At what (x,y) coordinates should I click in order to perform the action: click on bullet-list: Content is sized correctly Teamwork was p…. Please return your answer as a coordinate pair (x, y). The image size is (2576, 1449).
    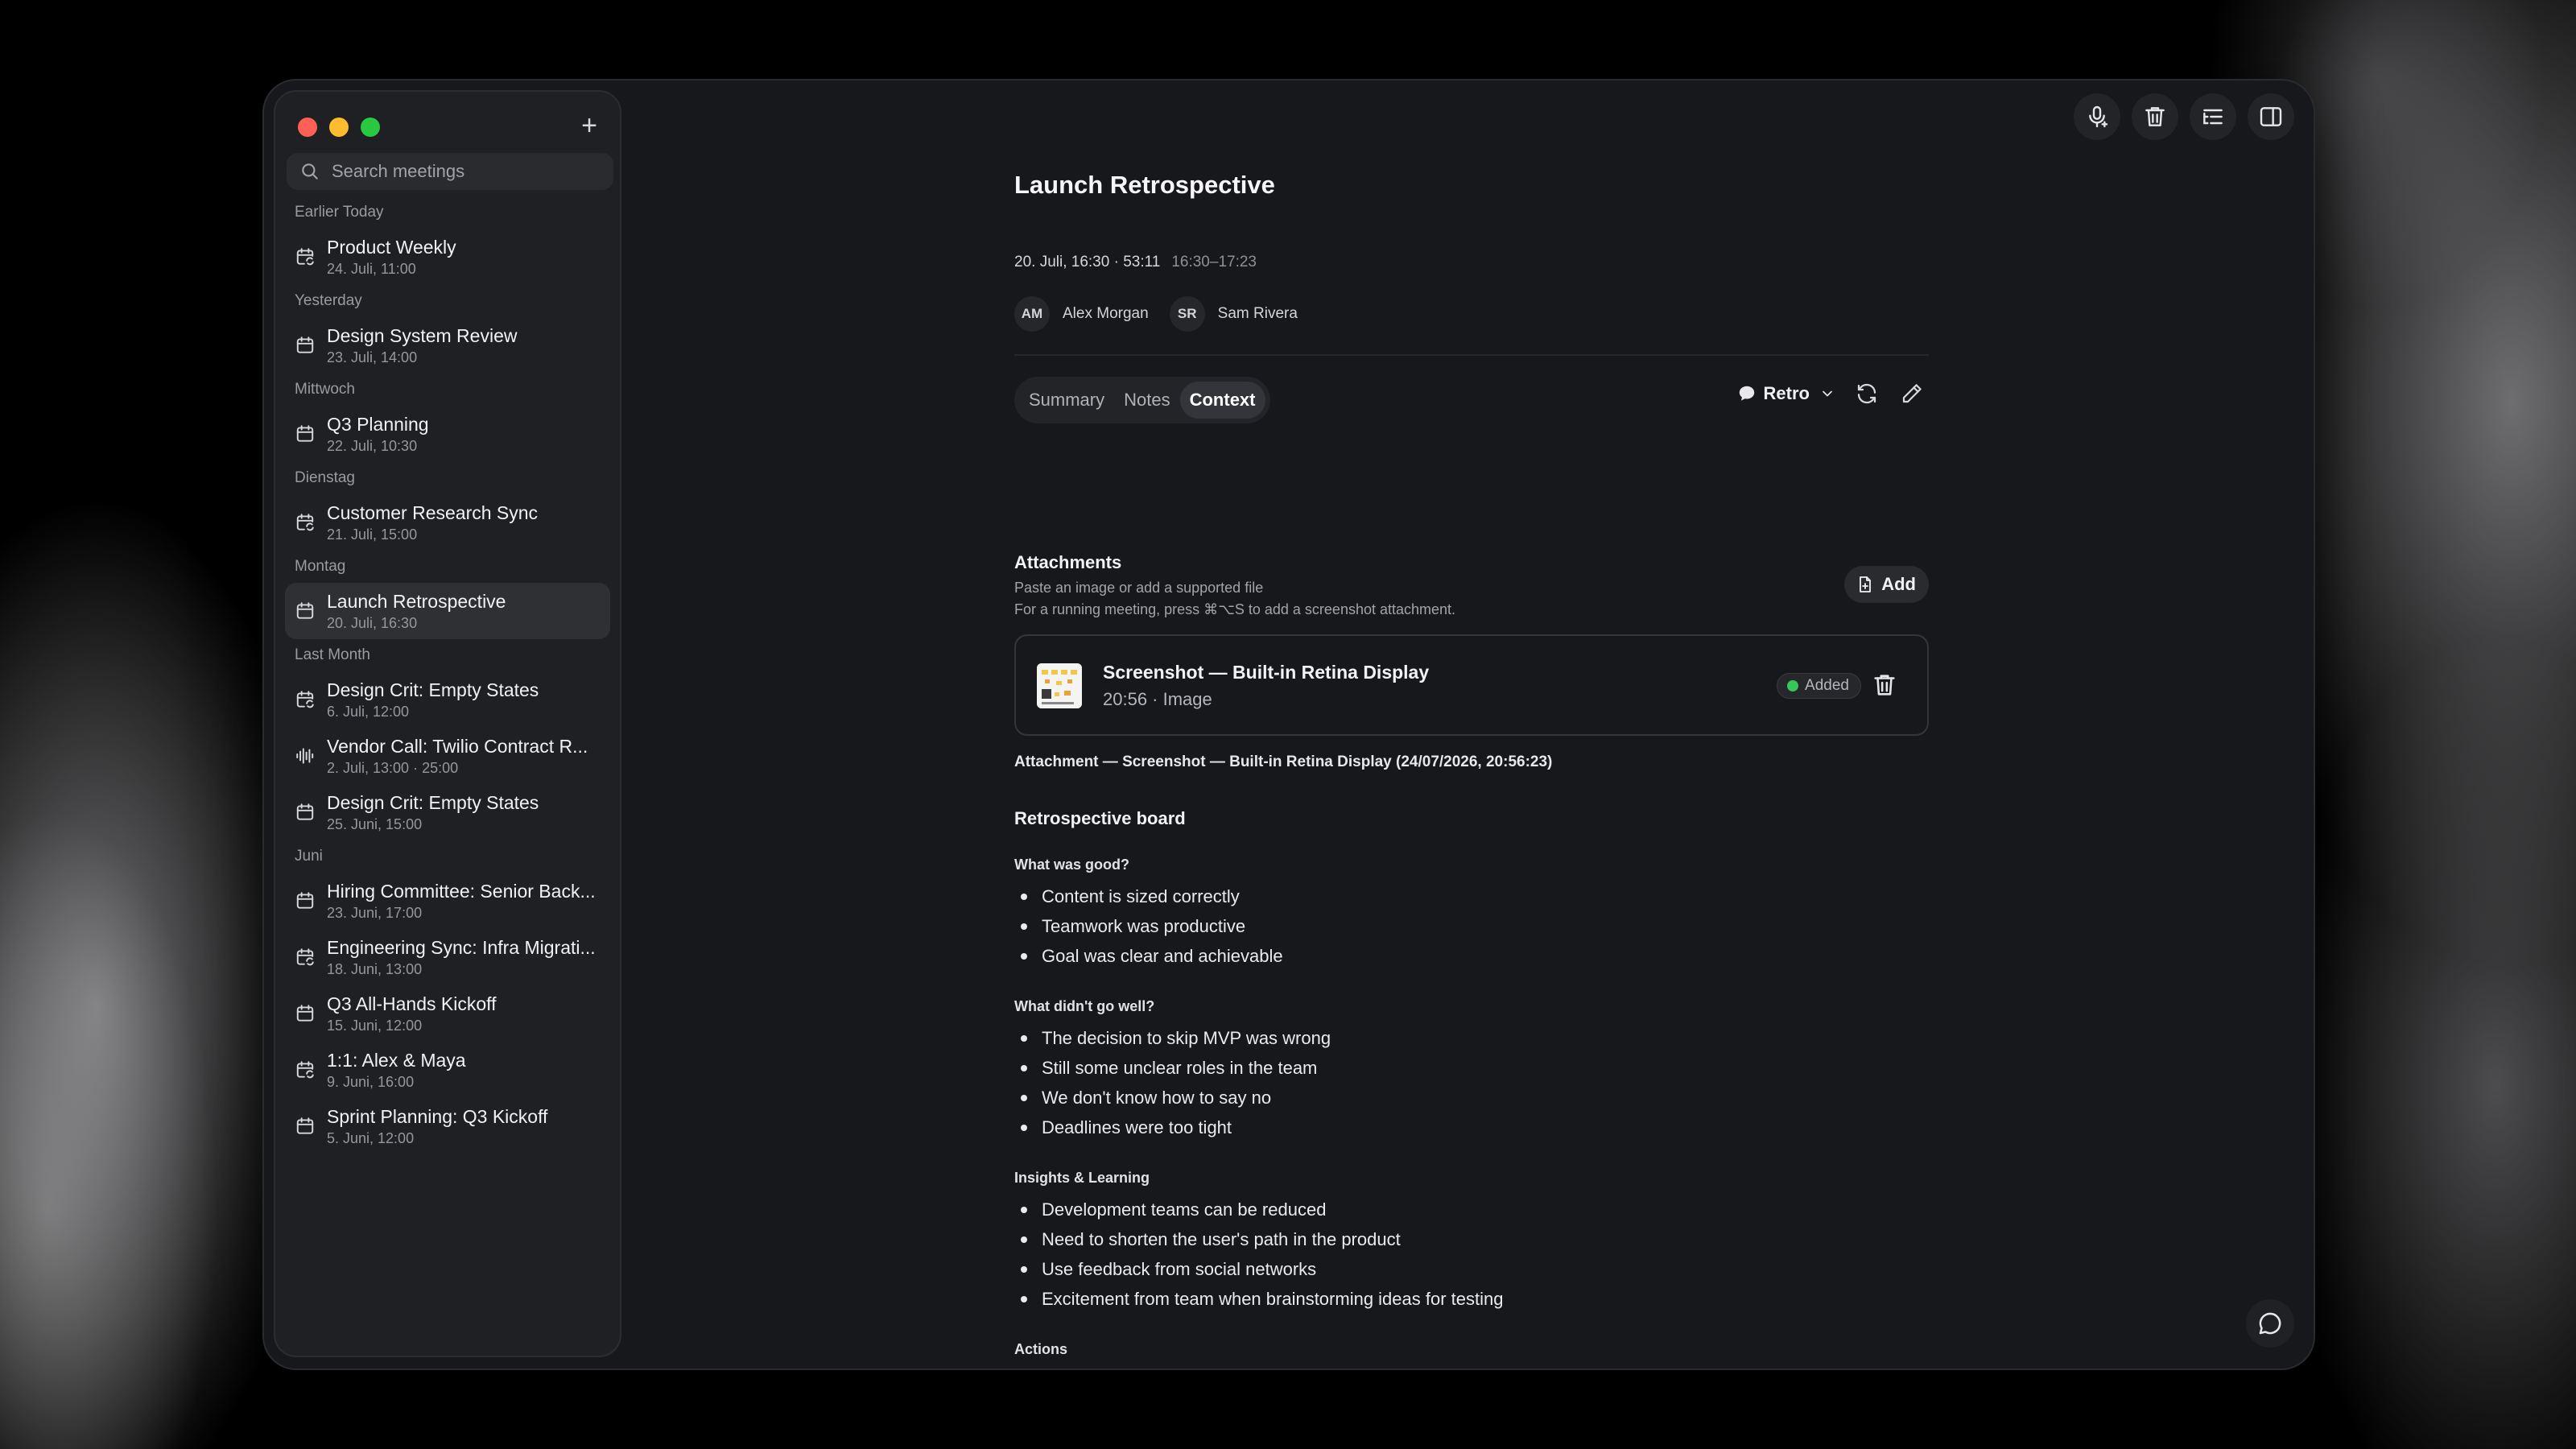
    Looking at the image, I should click on (1471, 926).